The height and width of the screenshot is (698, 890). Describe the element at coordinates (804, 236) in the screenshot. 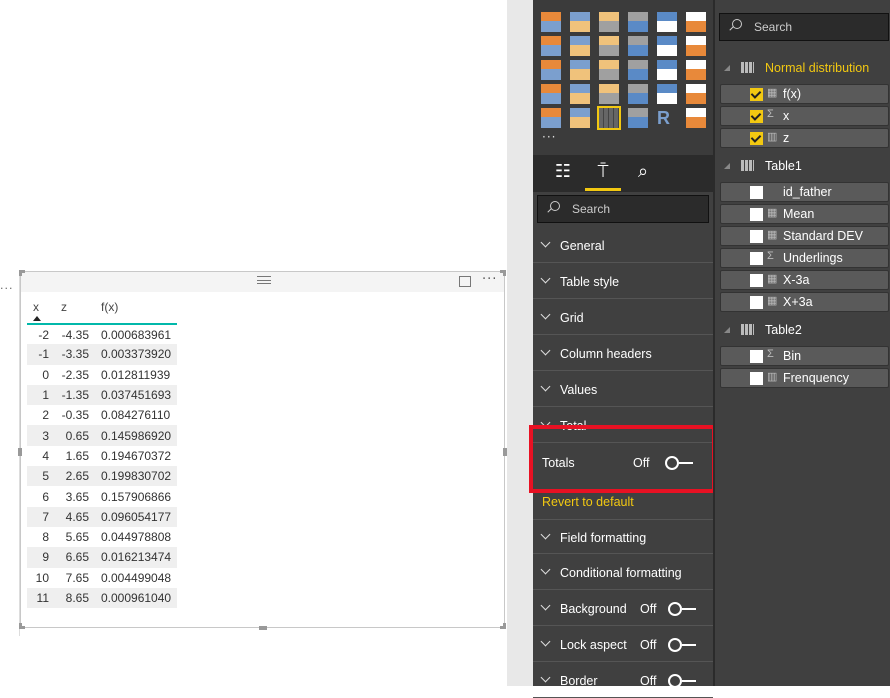

I see `field-standard-dev: ▦ Standard DEV` at that location.